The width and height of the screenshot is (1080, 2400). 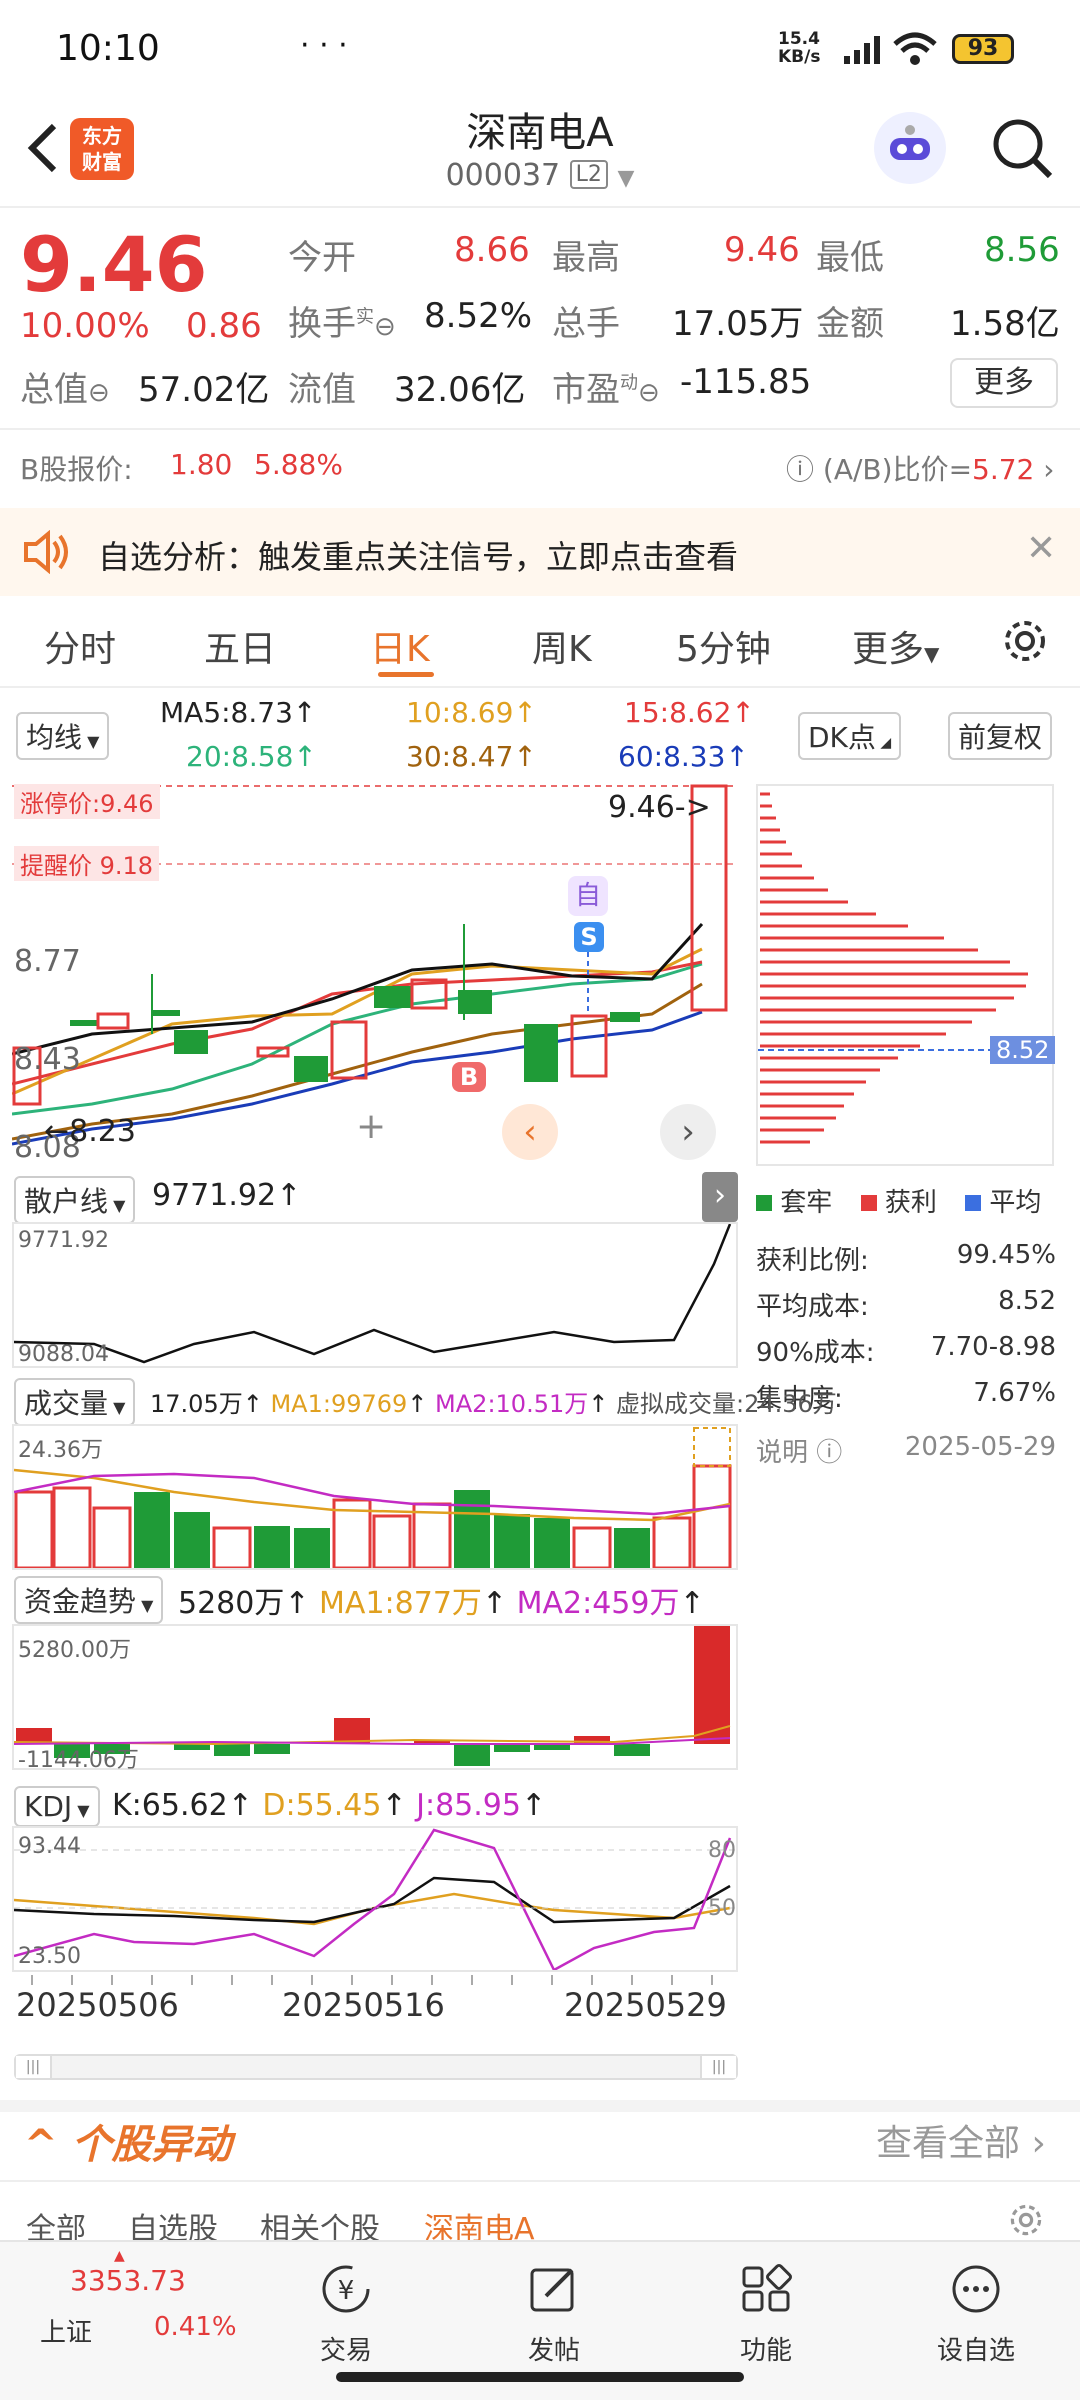 I want to click on bshare-label: B股报价:, so click(x=76, y=469).